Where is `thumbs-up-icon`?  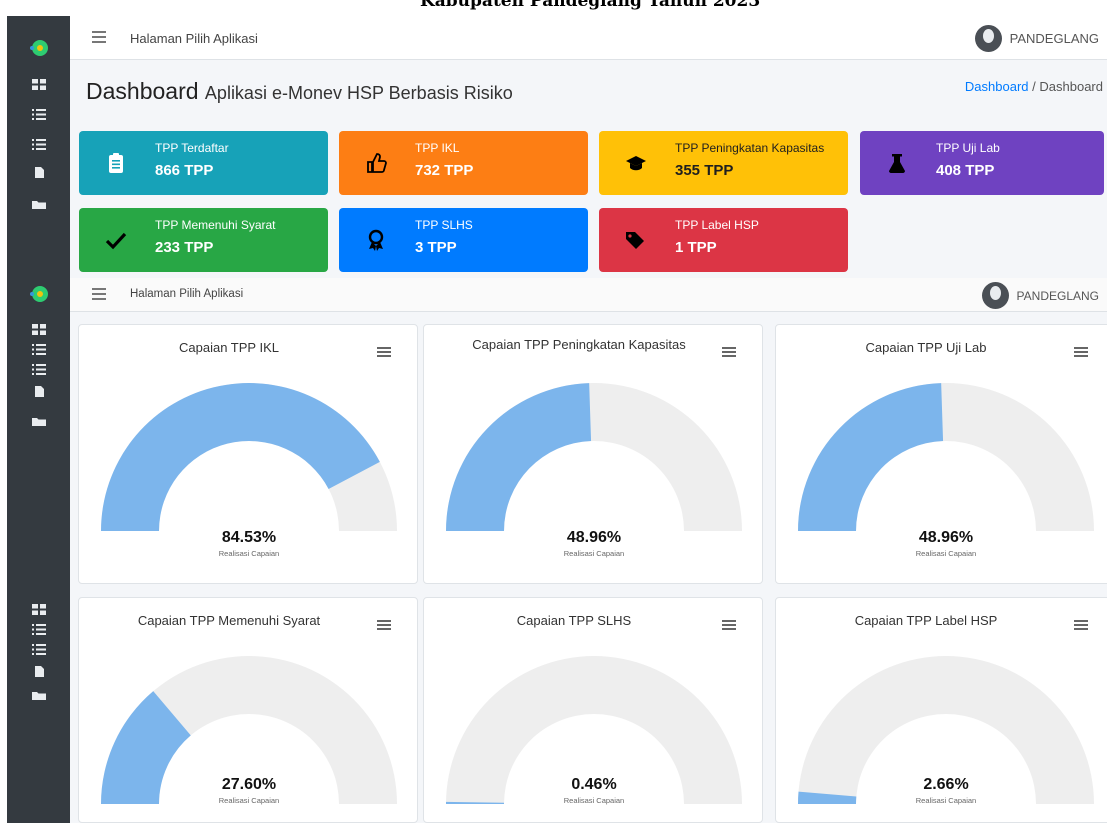
thumbs-up-icon is located at coordinates (376, 163).